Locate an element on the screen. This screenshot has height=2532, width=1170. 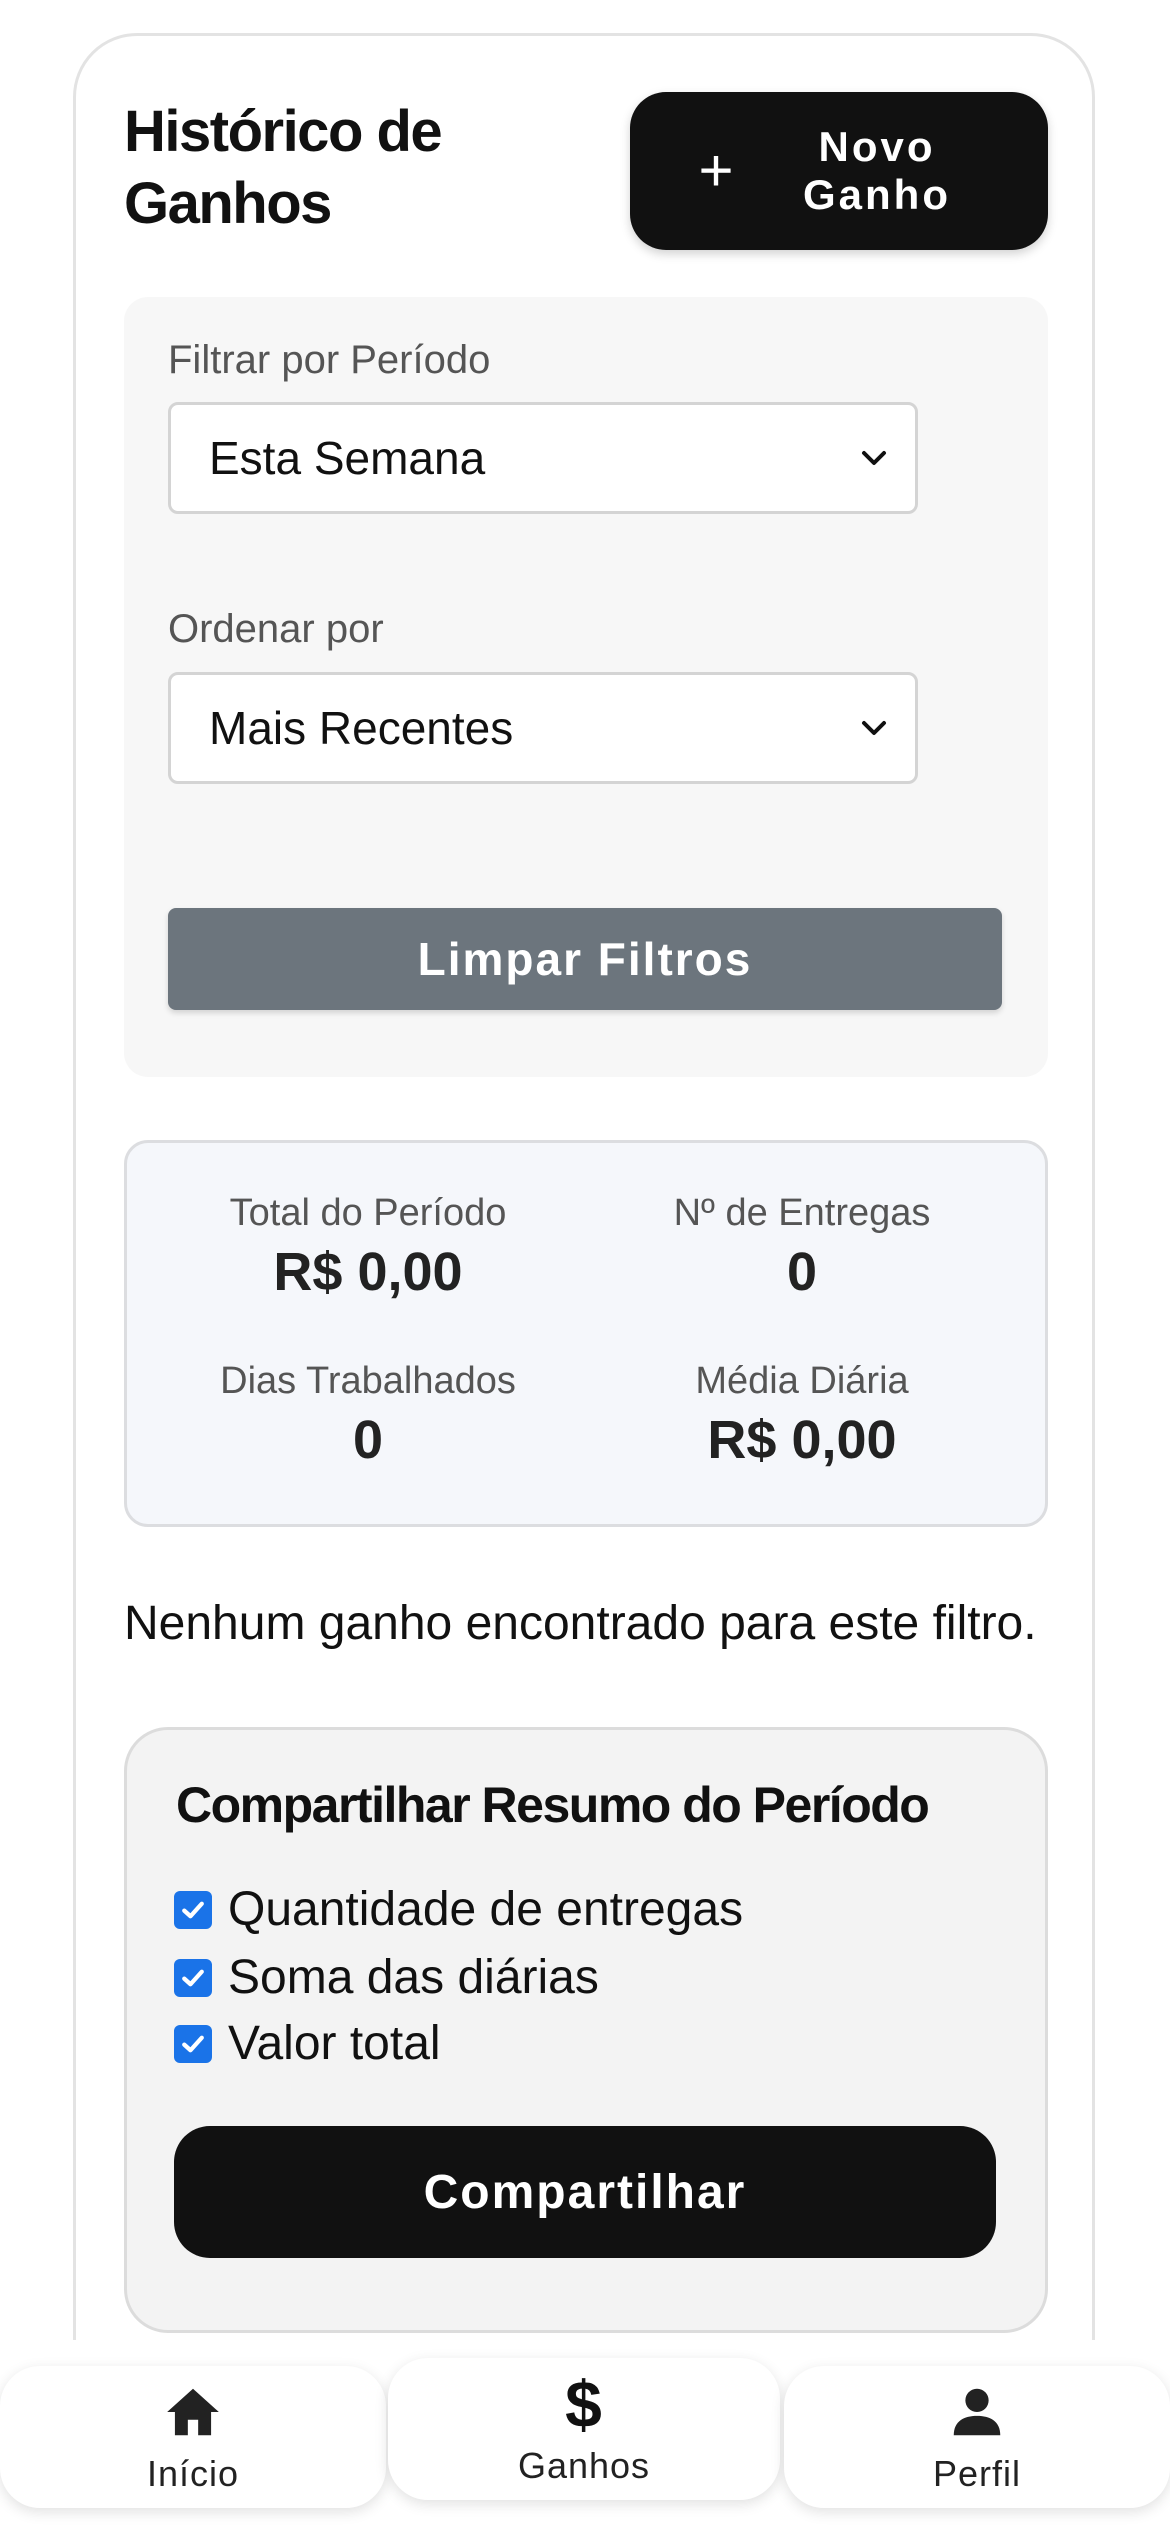
share-option: Valor total is located at coordinates (307, 2043).